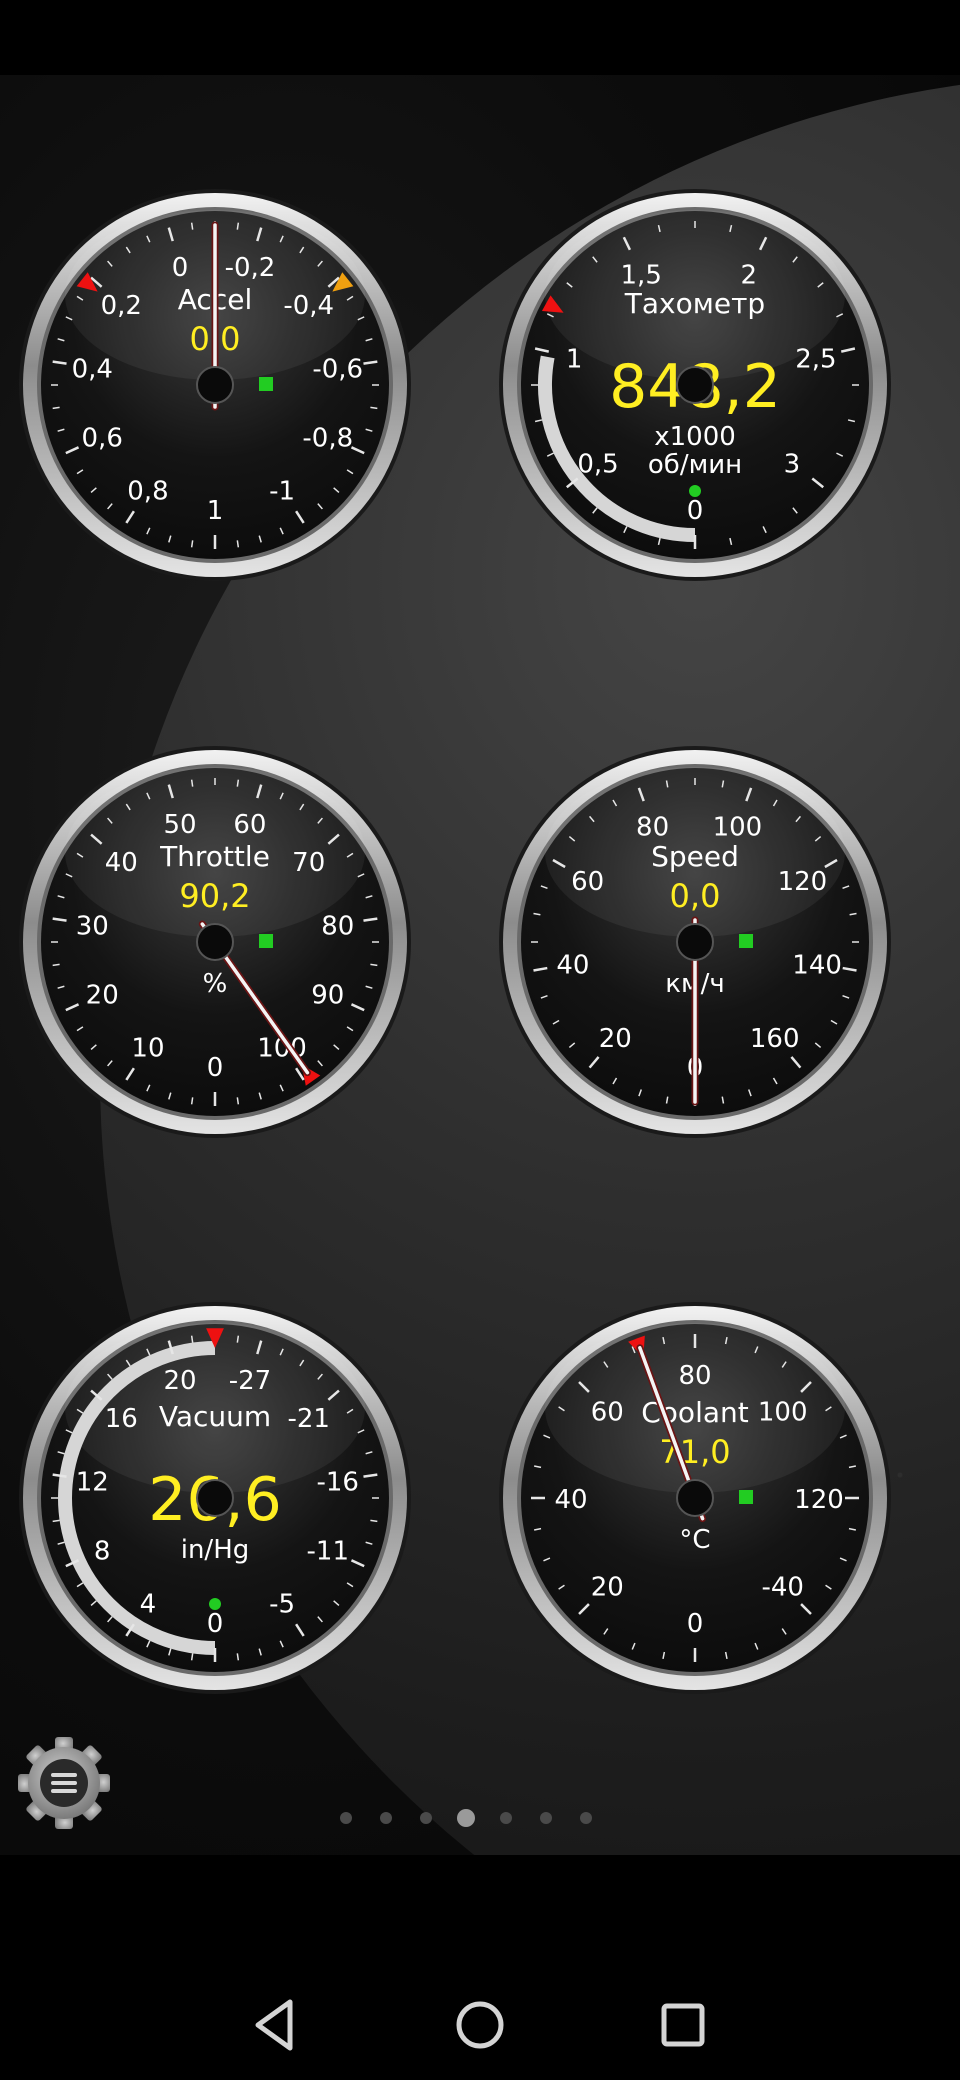 The height and width of the screenshot is (2080, 960). I want to click on gauge-tick-label: 2,5, so click(815, 359).